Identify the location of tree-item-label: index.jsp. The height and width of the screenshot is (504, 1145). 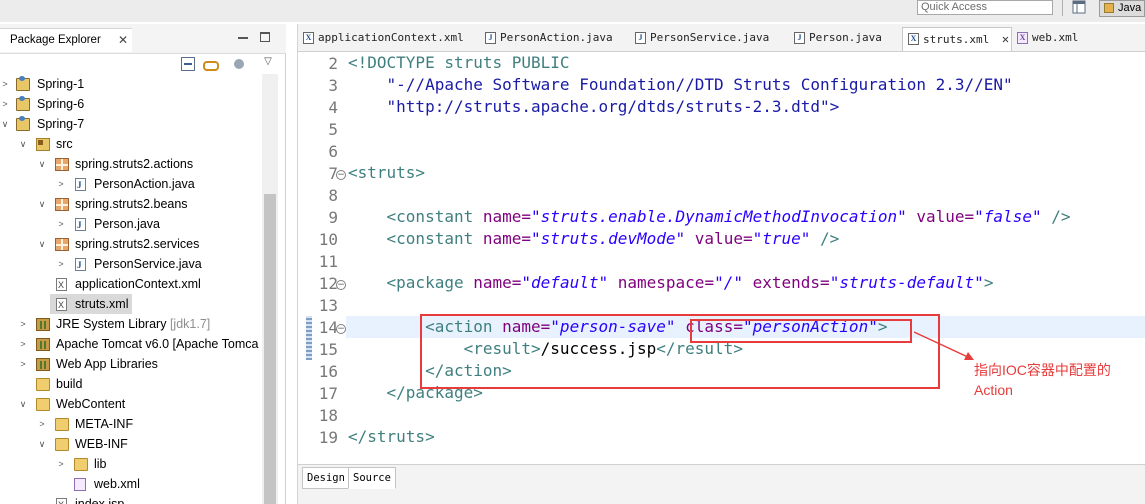
(100, 500).